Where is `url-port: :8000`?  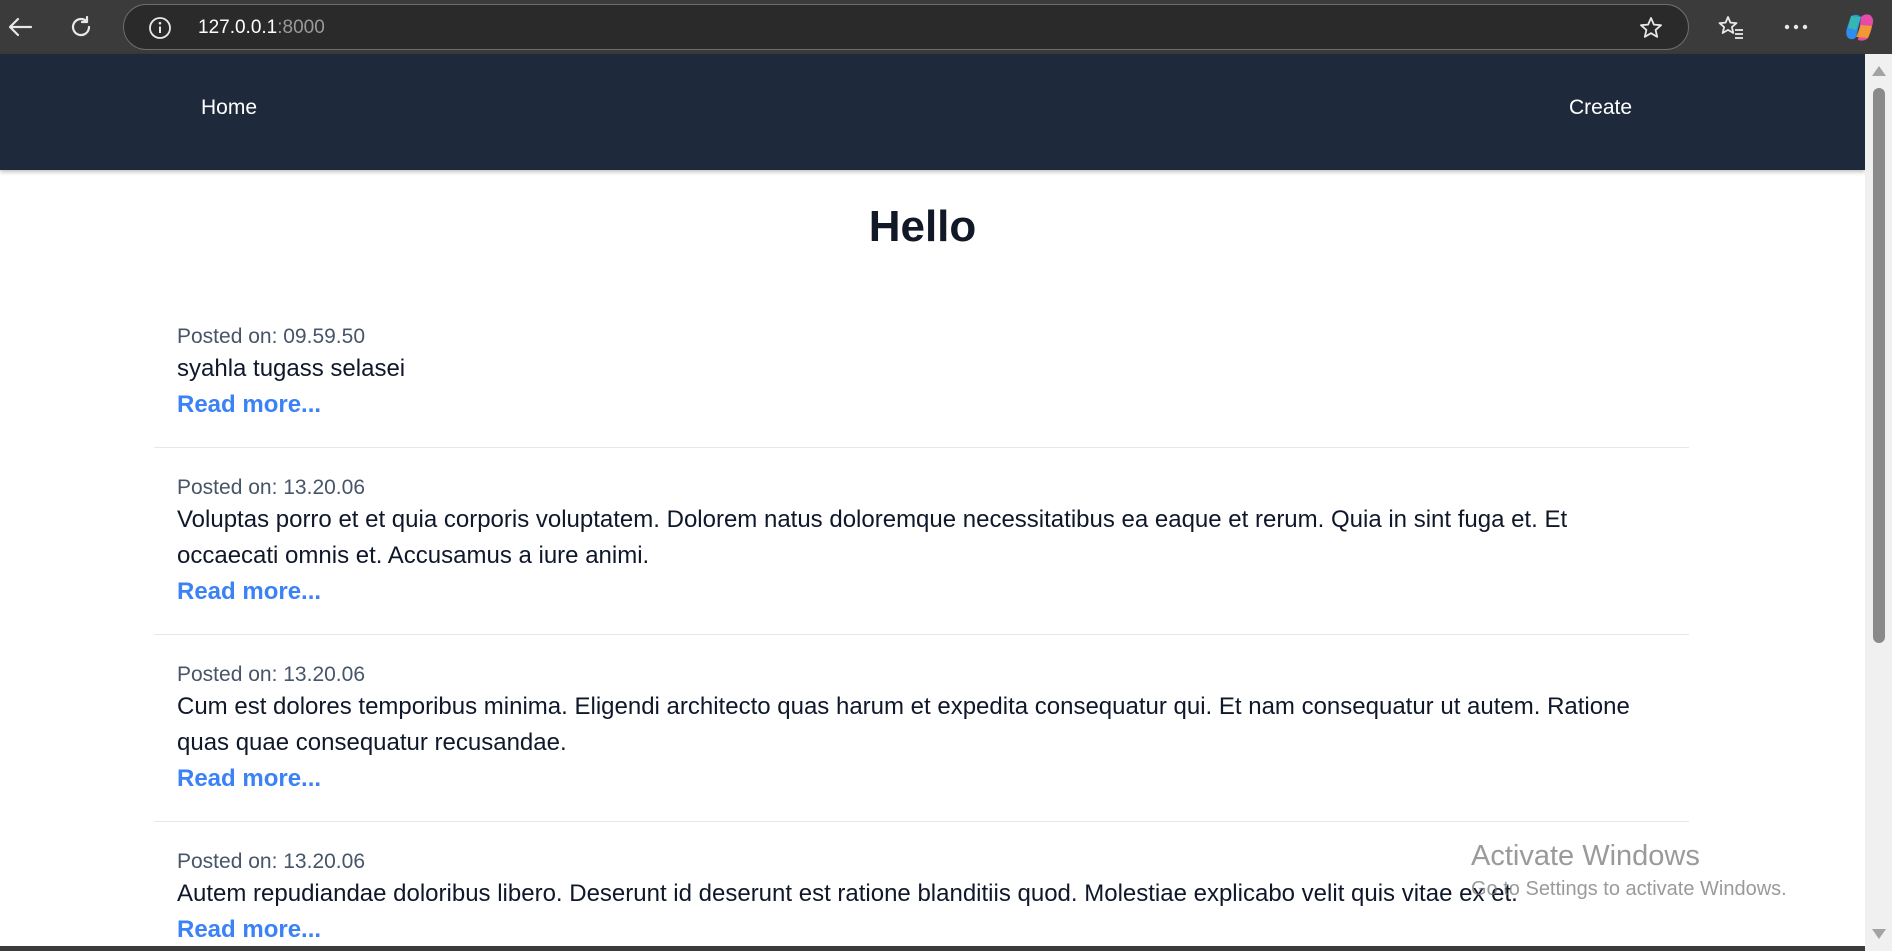 url-port: :8000 is located at coordinates (301, 27).